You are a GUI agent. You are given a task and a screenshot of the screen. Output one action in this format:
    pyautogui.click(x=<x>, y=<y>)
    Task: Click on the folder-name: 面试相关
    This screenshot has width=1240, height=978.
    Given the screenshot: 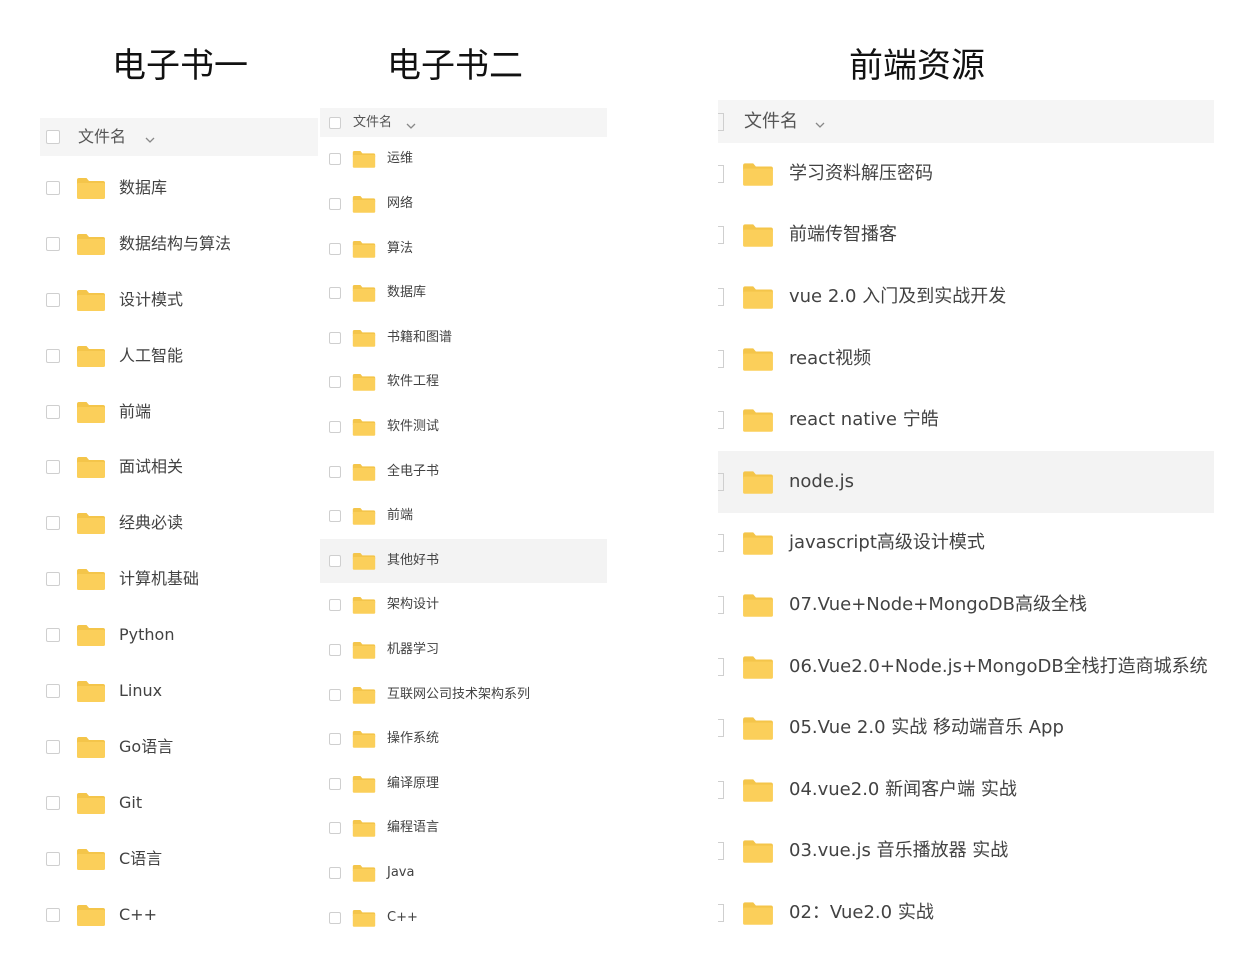 What is the action you would take?
    pyautogui.click(x=151, y=467)
    